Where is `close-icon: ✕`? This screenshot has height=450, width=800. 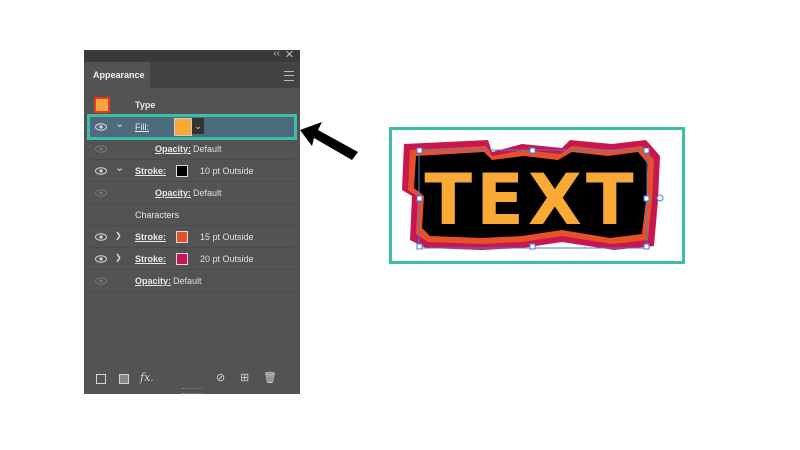
close-icon: ✕ is located at coordinates (289, 54).